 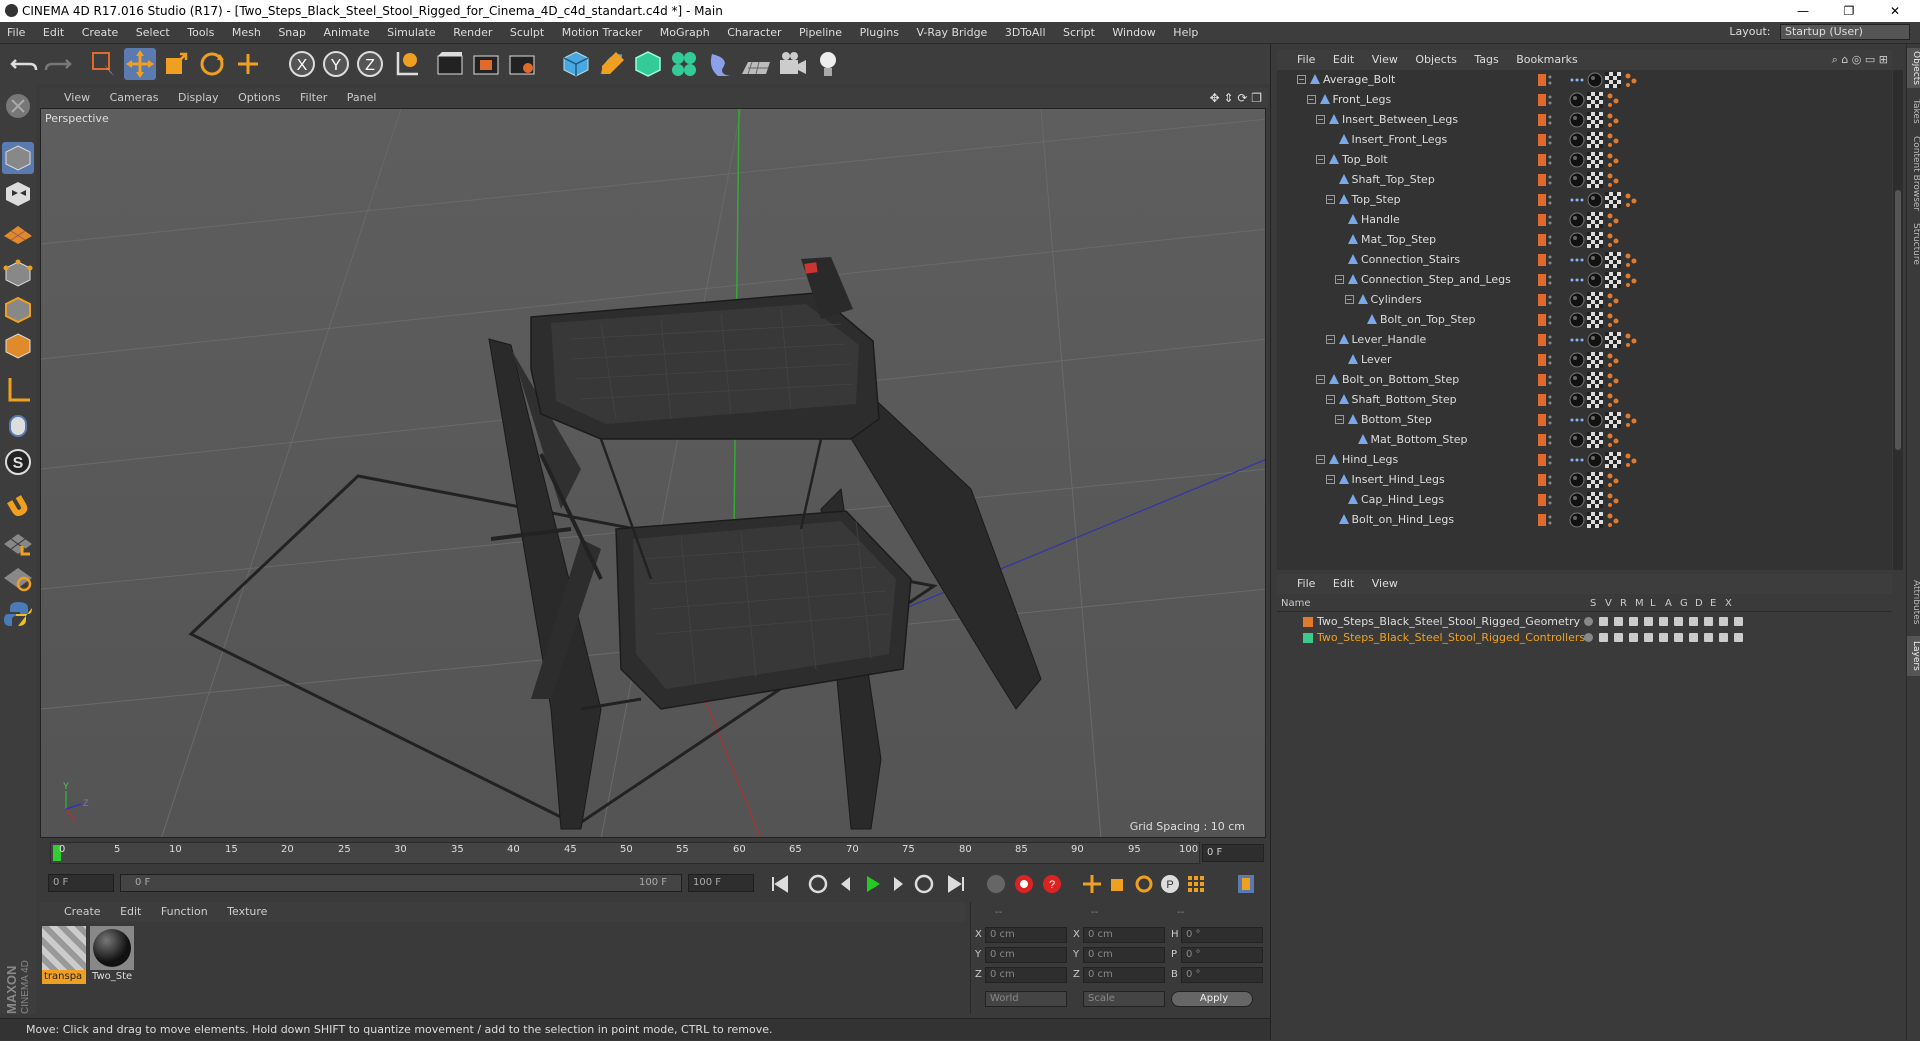 I want to click on next-key-icon, so click(x=924, y=884).